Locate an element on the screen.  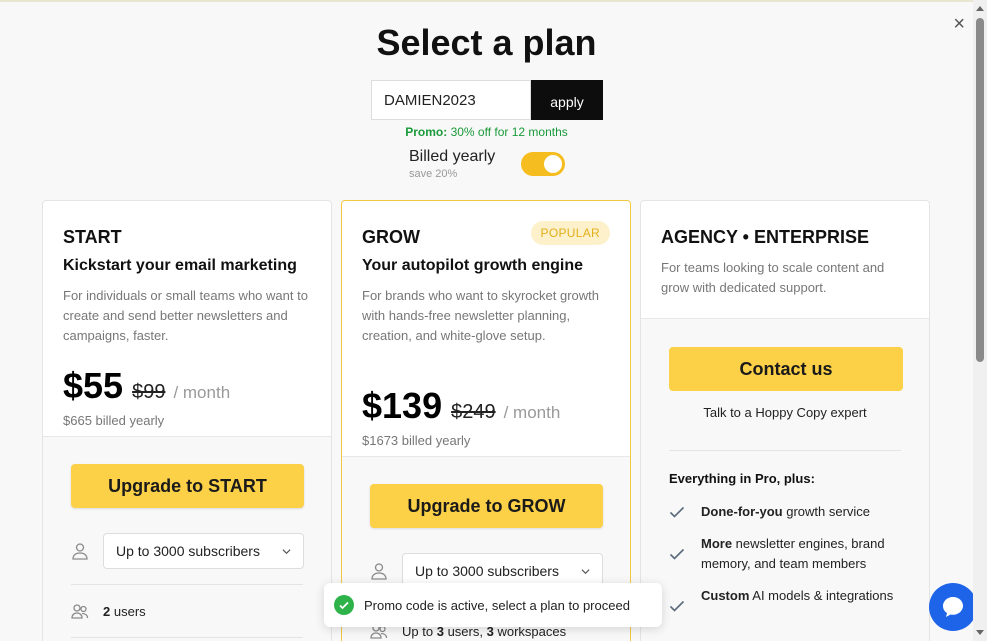
plan-name: START is located at coordinates (92, 237).